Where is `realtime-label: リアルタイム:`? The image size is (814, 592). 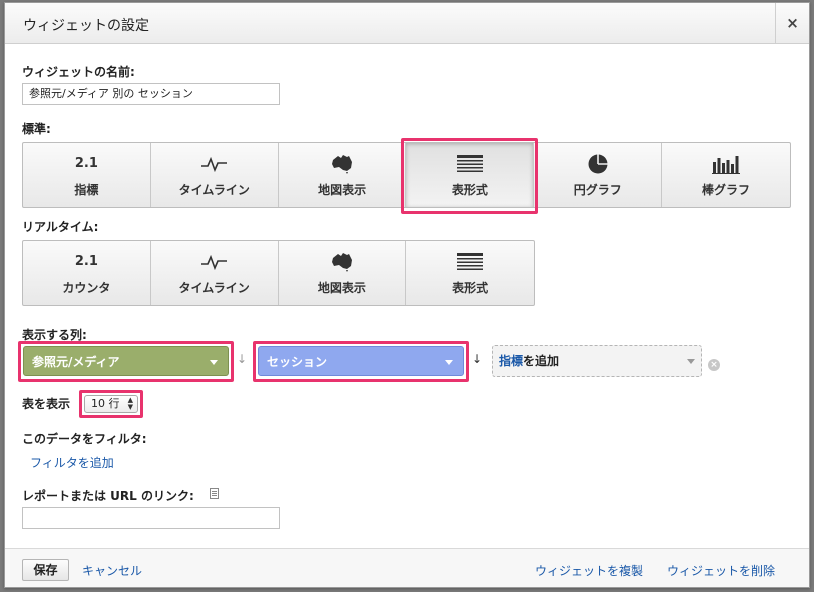
realtime-label: リアルタイム: is located at coordinates (60, 227).